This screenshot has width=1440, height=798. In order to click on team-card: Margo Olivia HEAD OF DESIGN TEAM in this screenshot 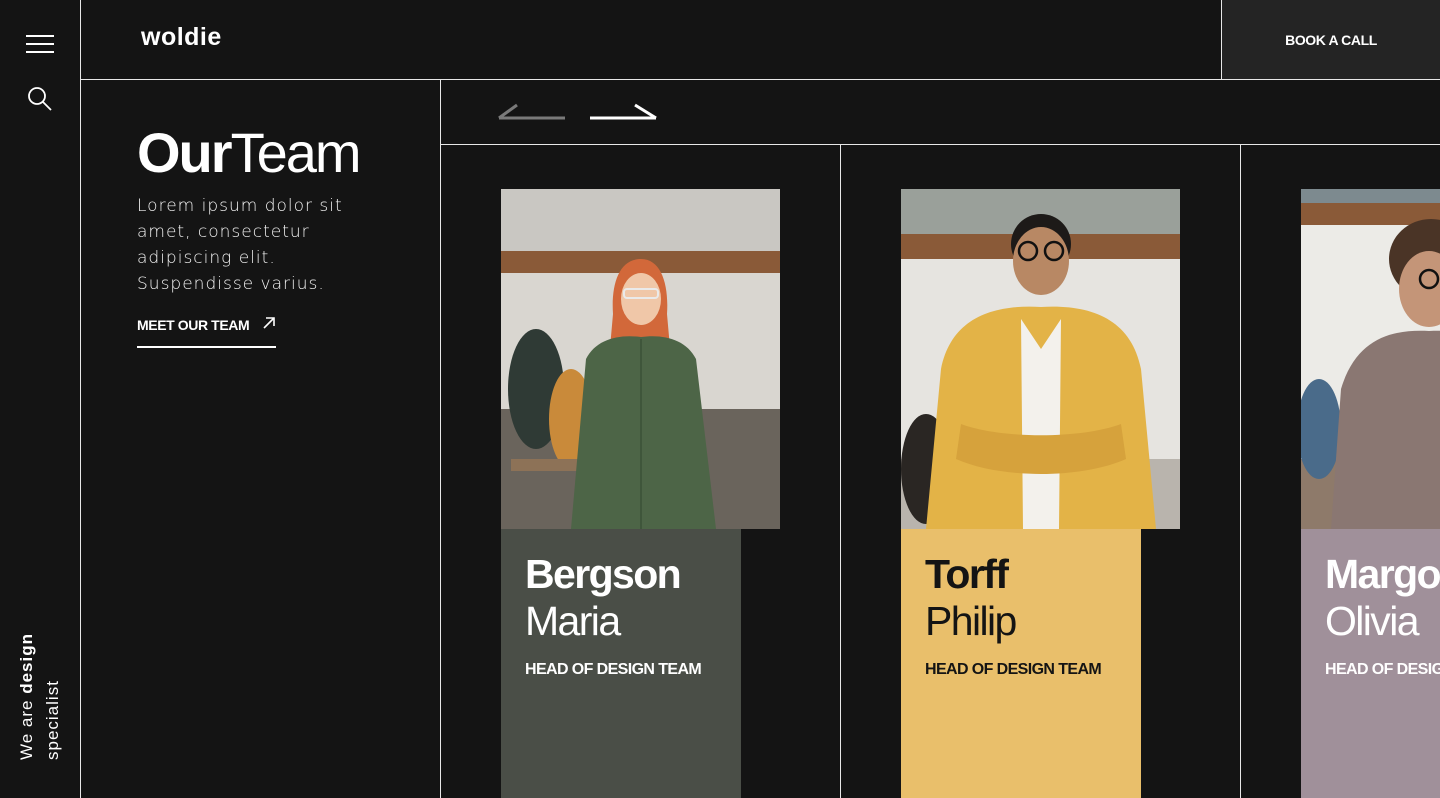, I will do `click(1370, 493)`.